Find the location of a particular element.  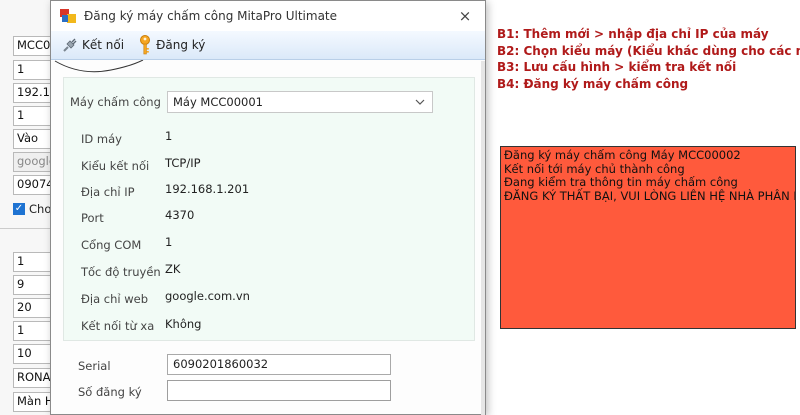

connect-button: Kết nối is located at coordinates (93, 45).